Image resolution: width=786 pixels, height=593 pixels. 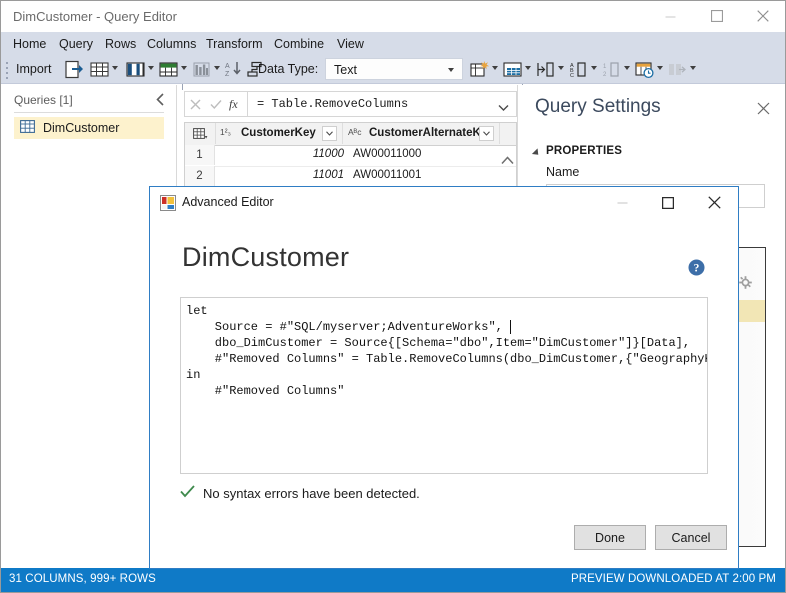 I want to click on table-row: 2 11001 AW00011001, so click(x=350, y=176).